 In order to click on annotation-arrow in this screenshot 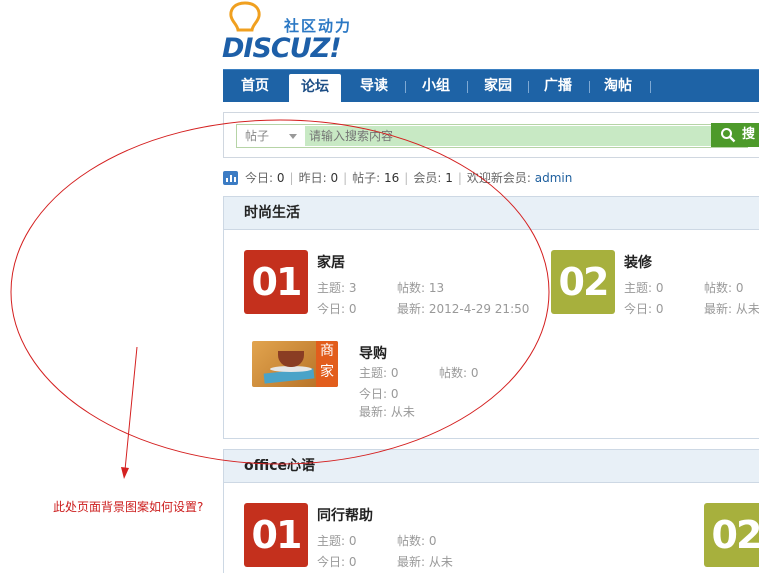, I will do `click(131, 408)`.